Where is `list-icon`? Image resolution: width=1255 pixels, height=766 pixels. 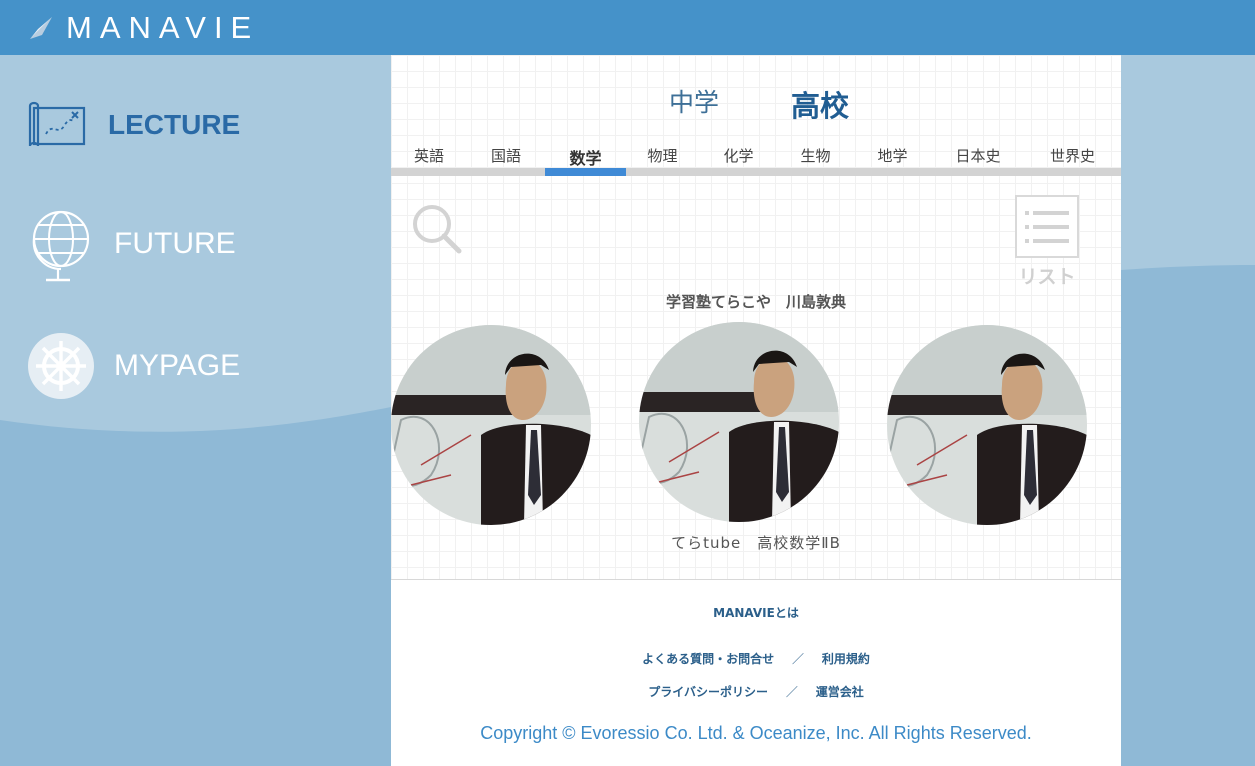 list-icon is located at coordinates (1047, 226).